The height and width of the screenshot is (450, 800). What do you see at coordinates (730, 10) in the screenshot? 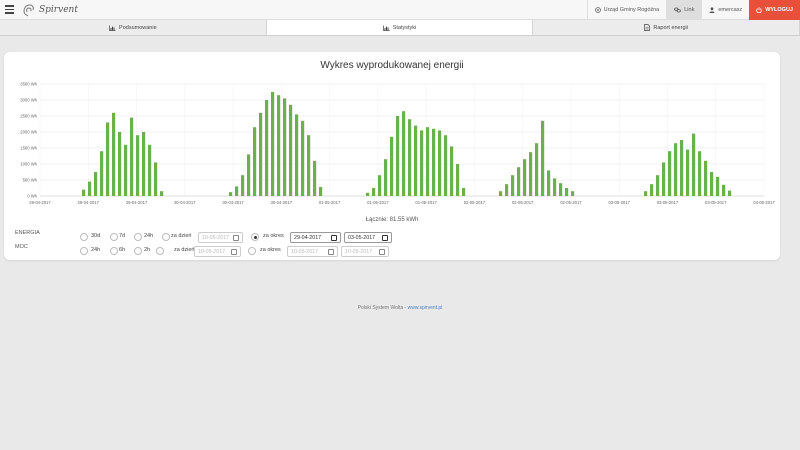
I see `username: emercasz` at bounding box center [730, 10].